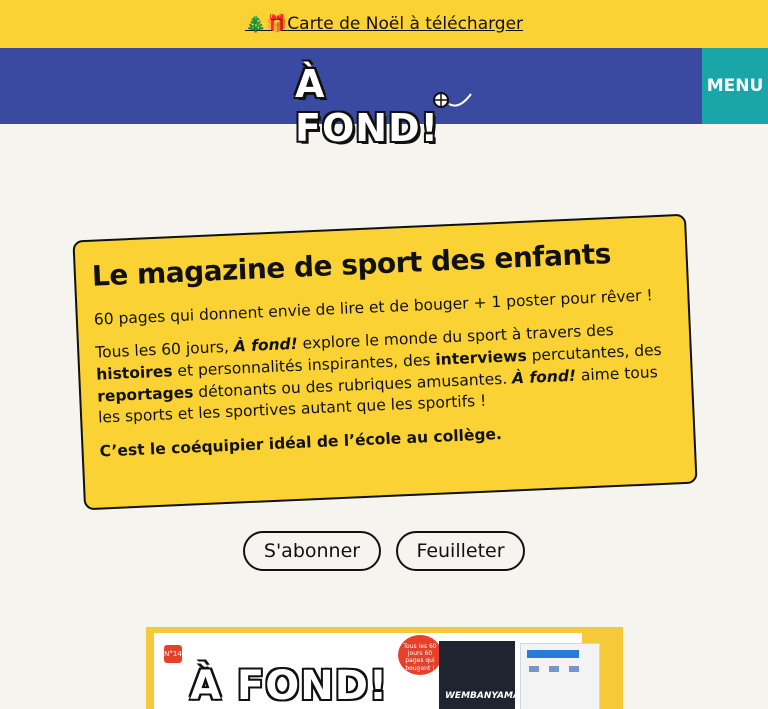 The width and height of the screenshot is (768, 709). I want to click on christmas-card-link: 🎄🎁Carte de Noël à télécharger, so click(384, 24).